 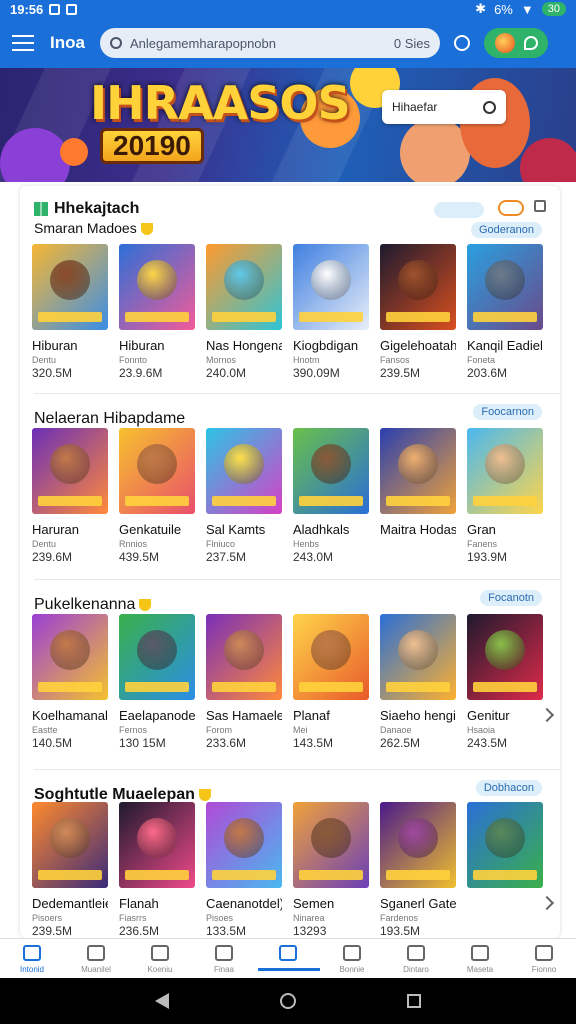 What do you see at coordinates (544, 958) in the screenshot?
I see `nav-item: Fionno` at bounding box center [544, 958].